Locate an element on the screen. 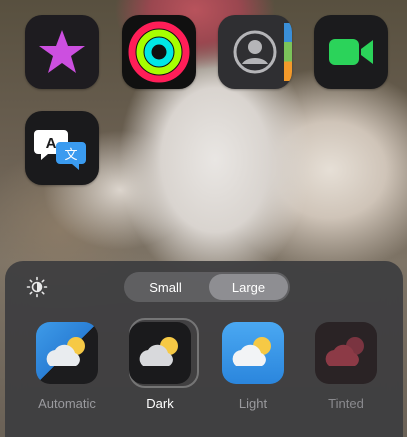  translate-icon: A 文 is located at coordinates (60, 150).